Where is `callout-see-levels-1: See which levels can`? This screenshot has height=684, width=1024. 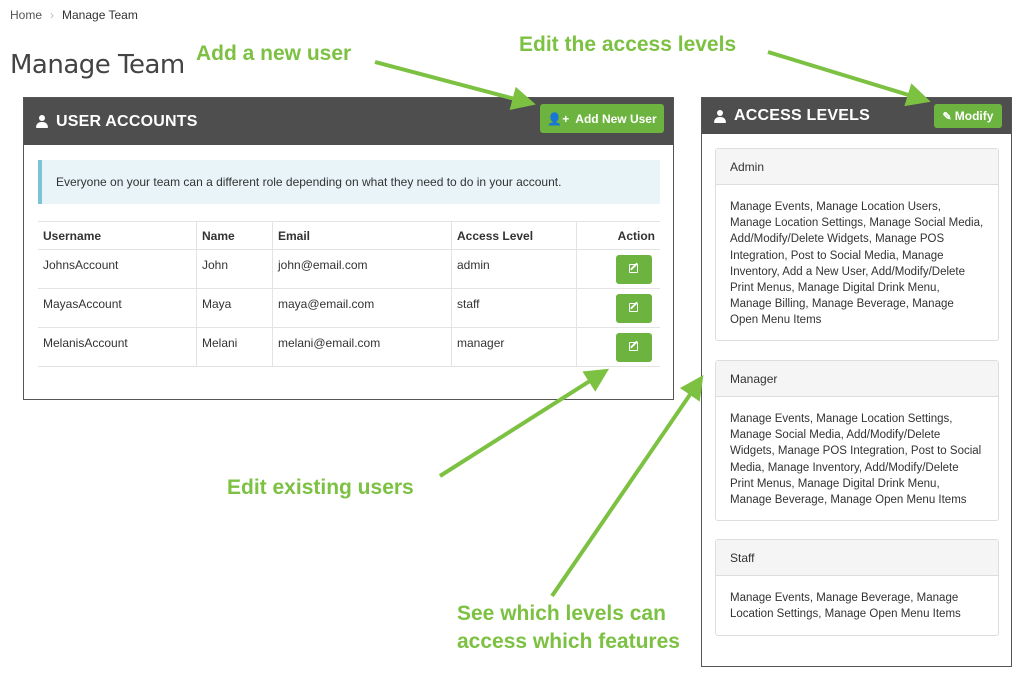
callout-see-levels-1: See which levels can is located at coordinates (561, 613).